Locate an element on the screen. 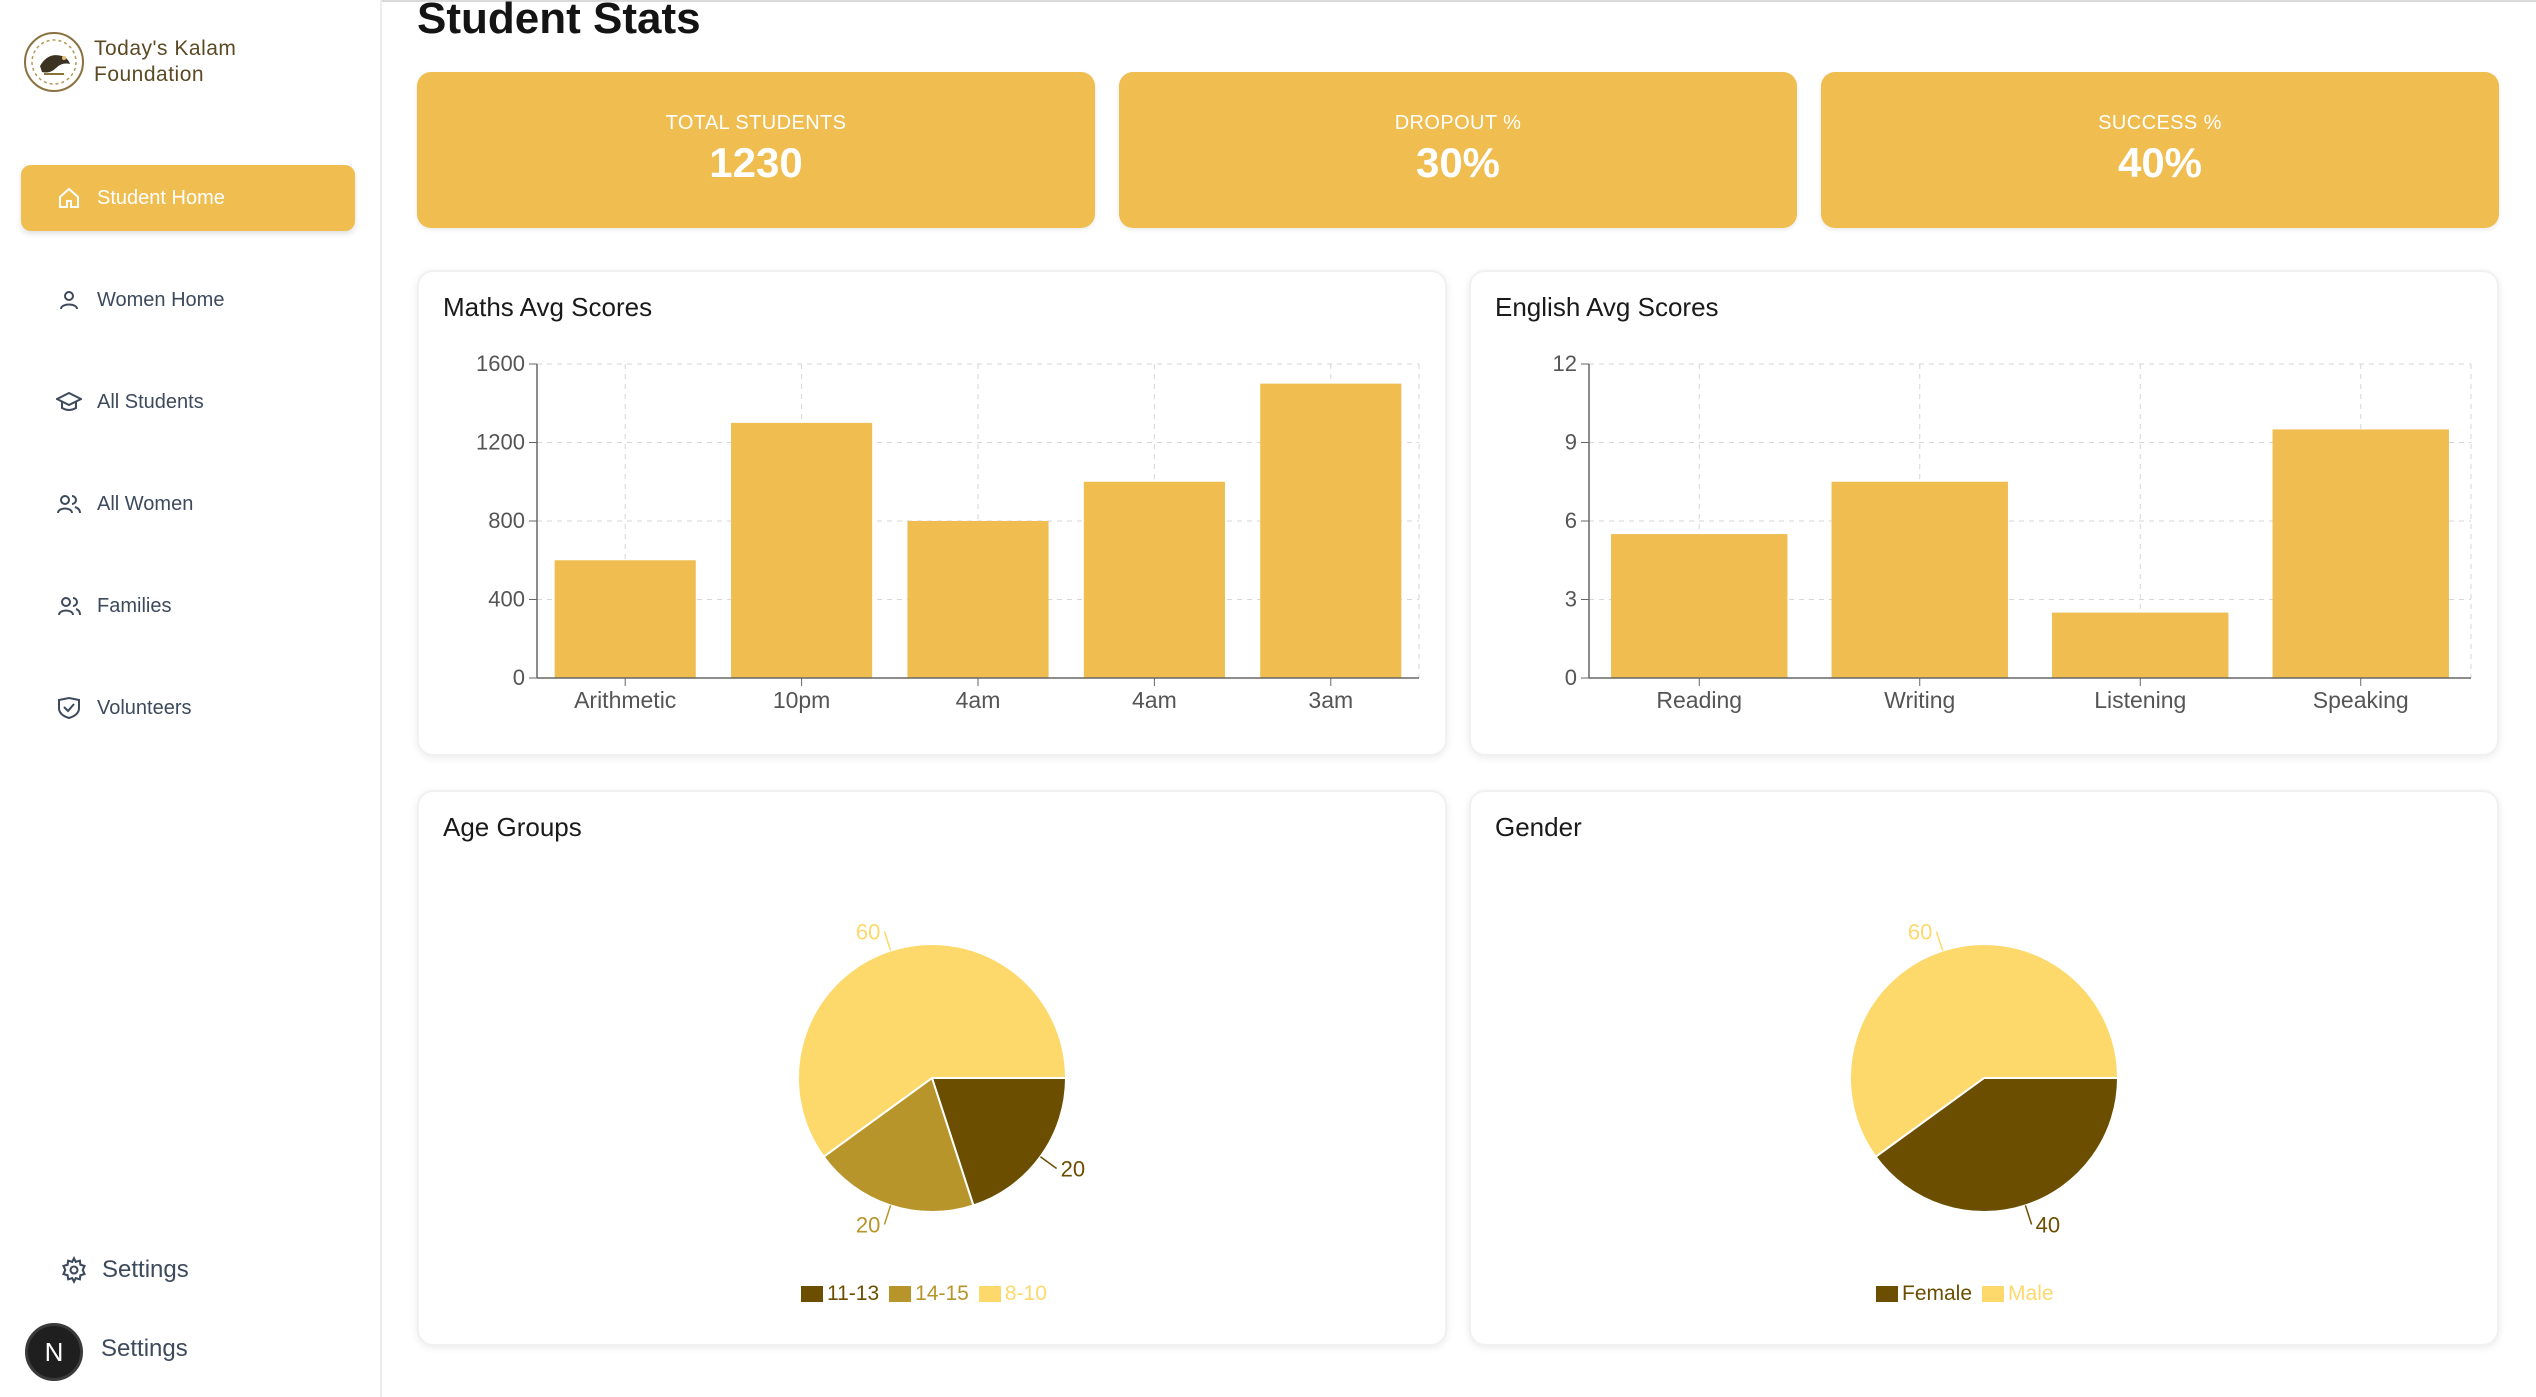 The width and height of the screenshot is (2536, 1397). legend-label: Male is located at coordinates (2031, 1293).